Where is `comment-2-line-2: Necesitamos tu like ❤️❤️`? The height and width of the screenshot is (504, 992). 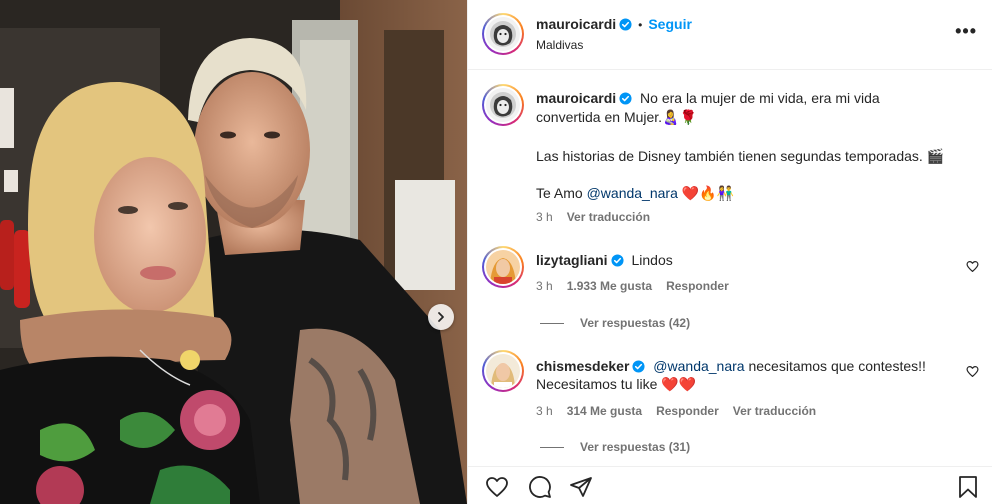
comment-2-line-2: Necesitamos tu like ❤️❤️ is located at coordinates (616, 384).